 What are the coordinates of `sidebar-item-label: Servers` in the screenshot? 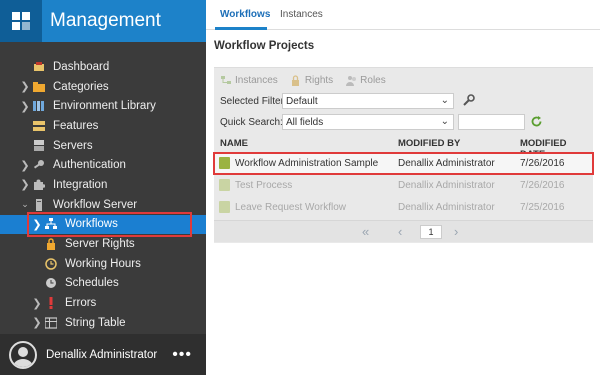 It's located at (73, 145).